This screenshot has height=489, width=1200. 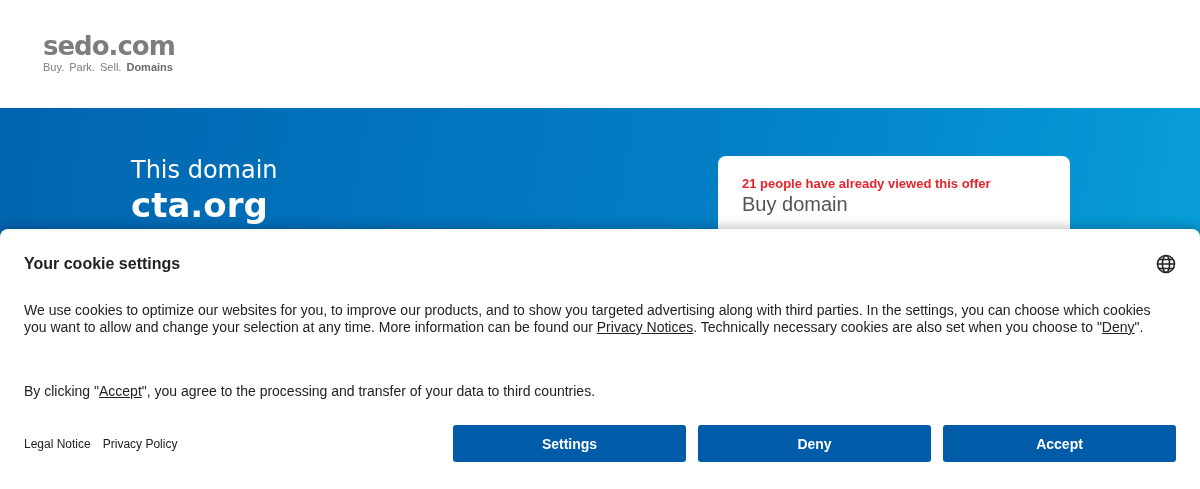 What do you see at coordinates (200, 205) in the screenshot?
I see `domain-name: cta.org` at bounding box center [200, 205].